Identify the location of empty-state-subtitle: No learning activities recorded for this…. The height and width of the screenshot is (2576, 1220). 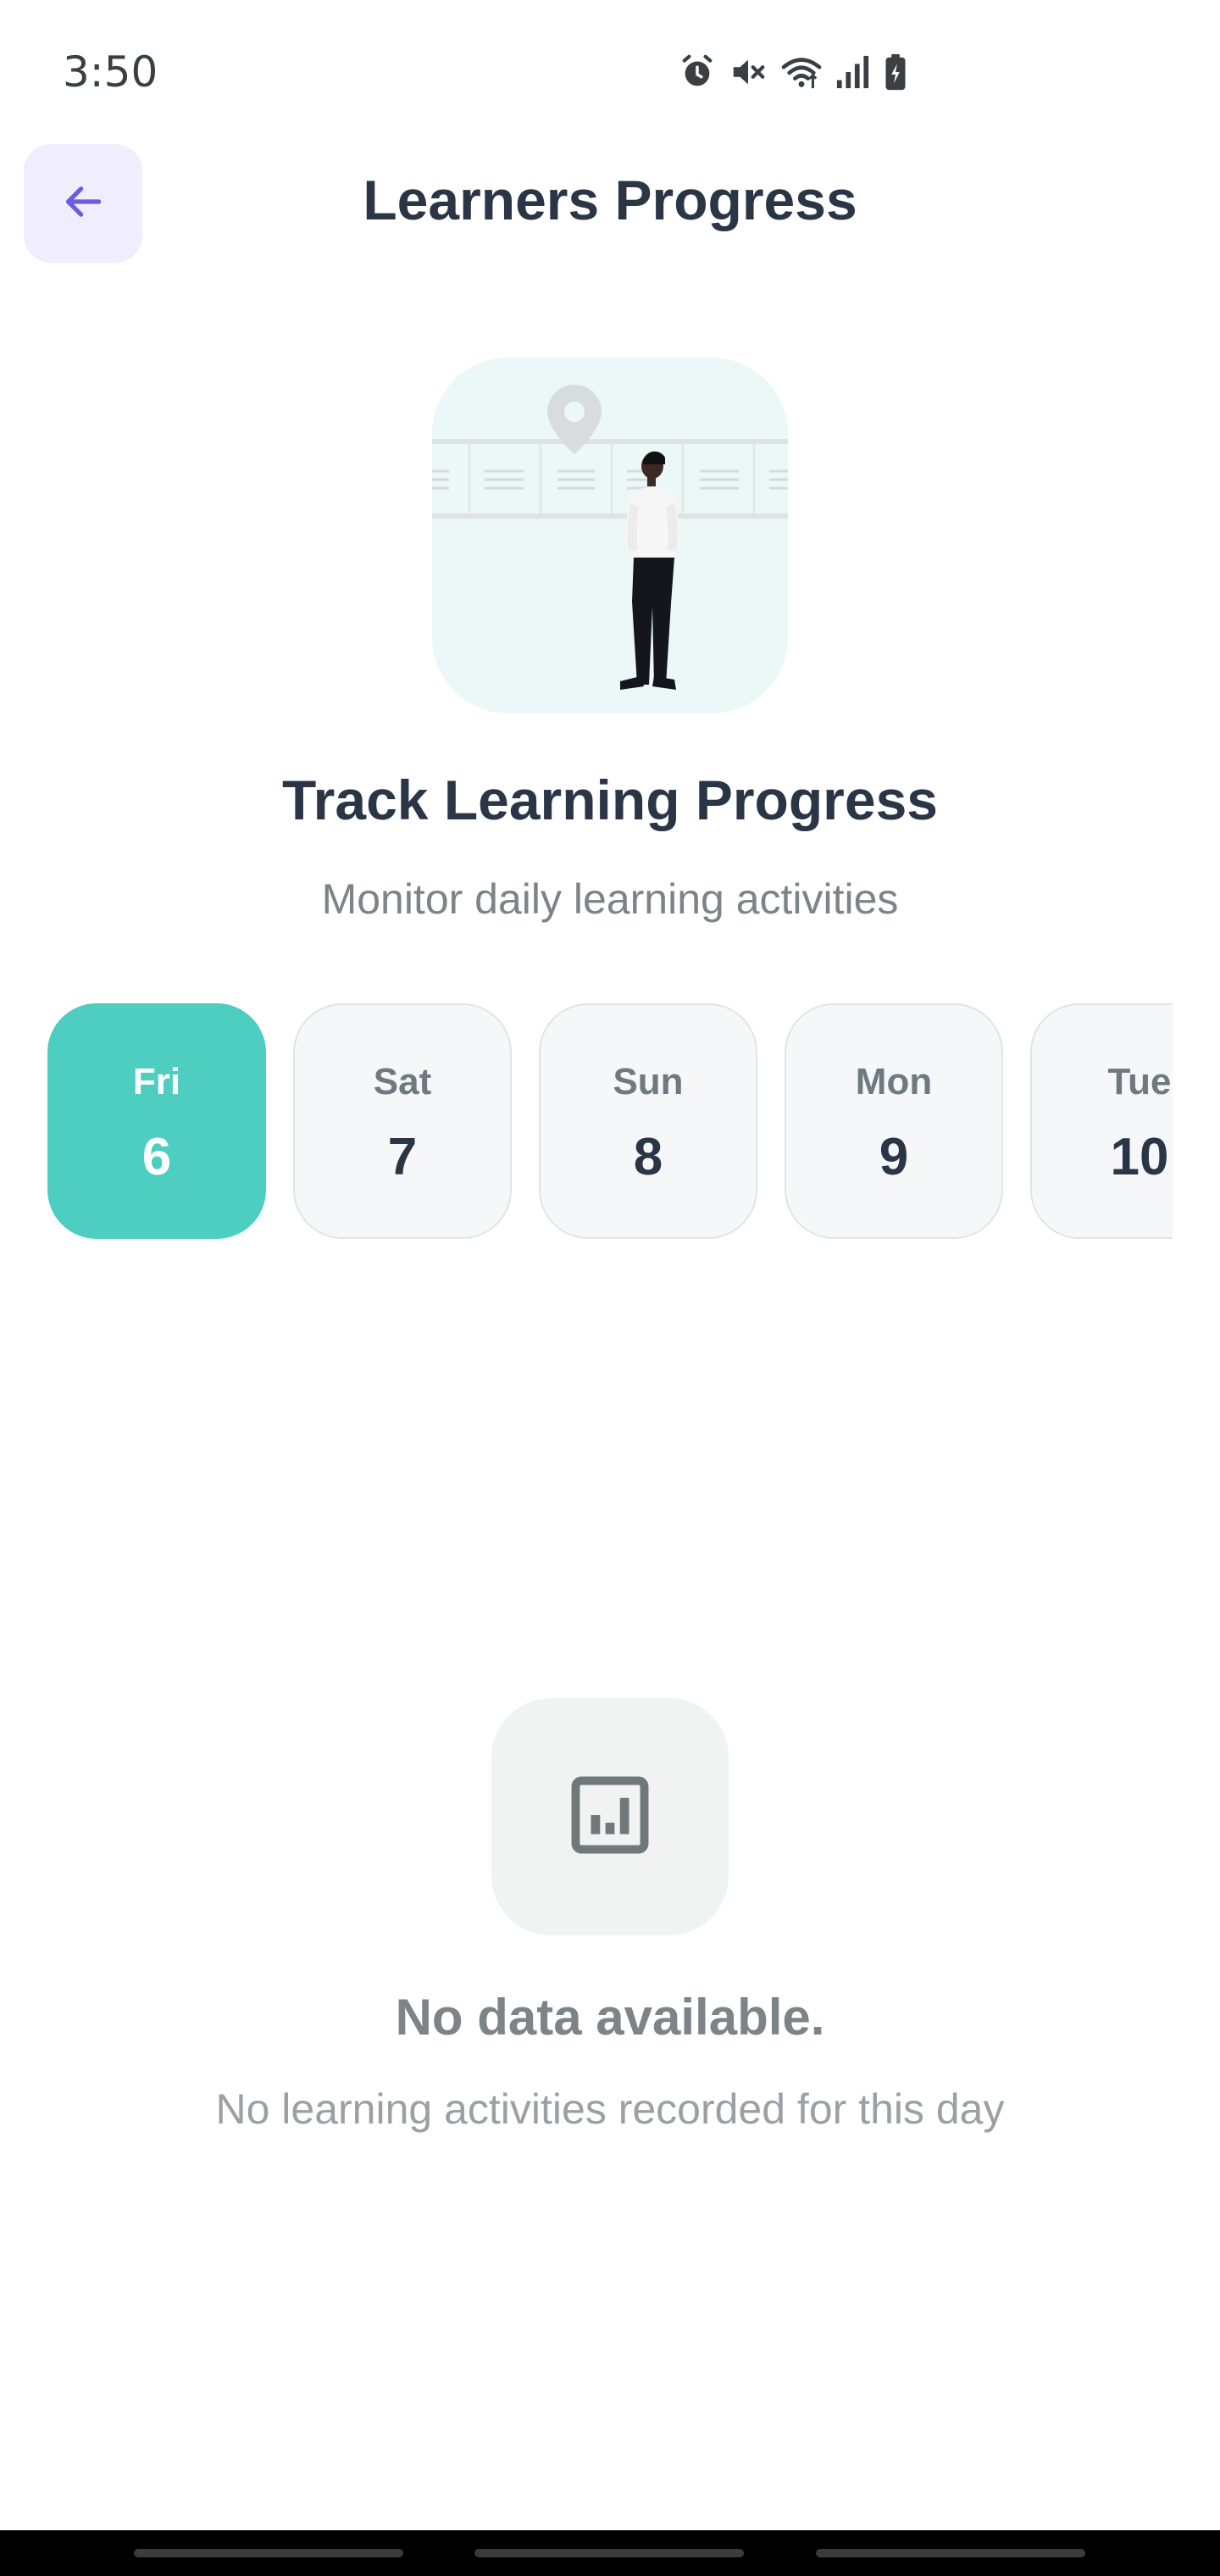
(610, 2109).